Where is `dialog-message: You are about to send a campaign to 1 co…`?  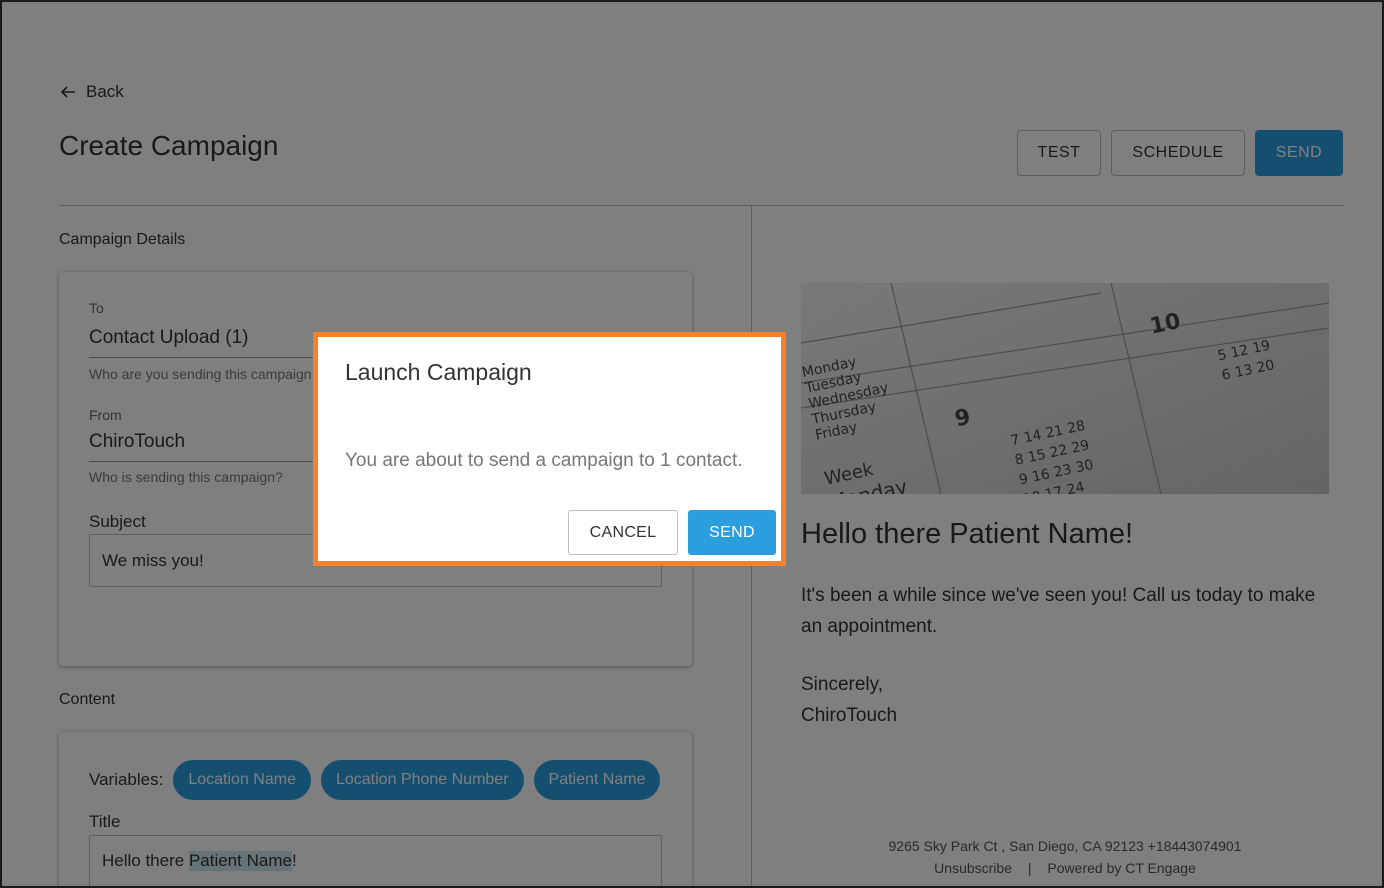
dialog-message: You are about to send a campaign to 1 co… is located at coordinates (544, 460).